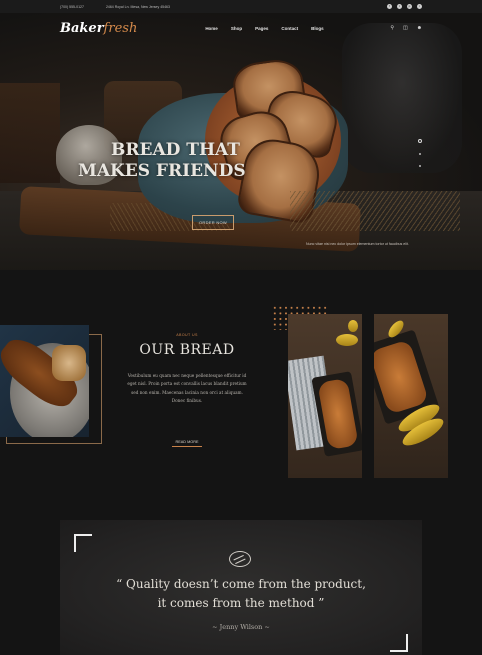 The height and width of the screenshot is (655, 482). Describe the element at coordinates (419, 6) in the screenshot. I see `instagram-icon: i` at that location.